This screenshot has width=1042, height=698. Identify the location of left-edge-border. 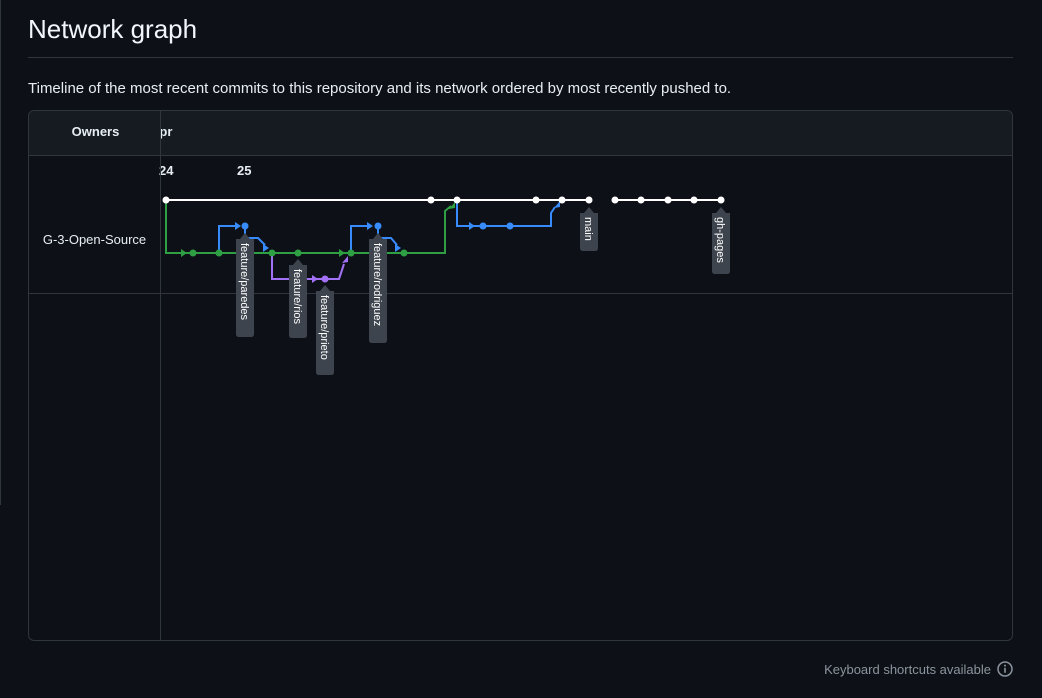
(0, 252).